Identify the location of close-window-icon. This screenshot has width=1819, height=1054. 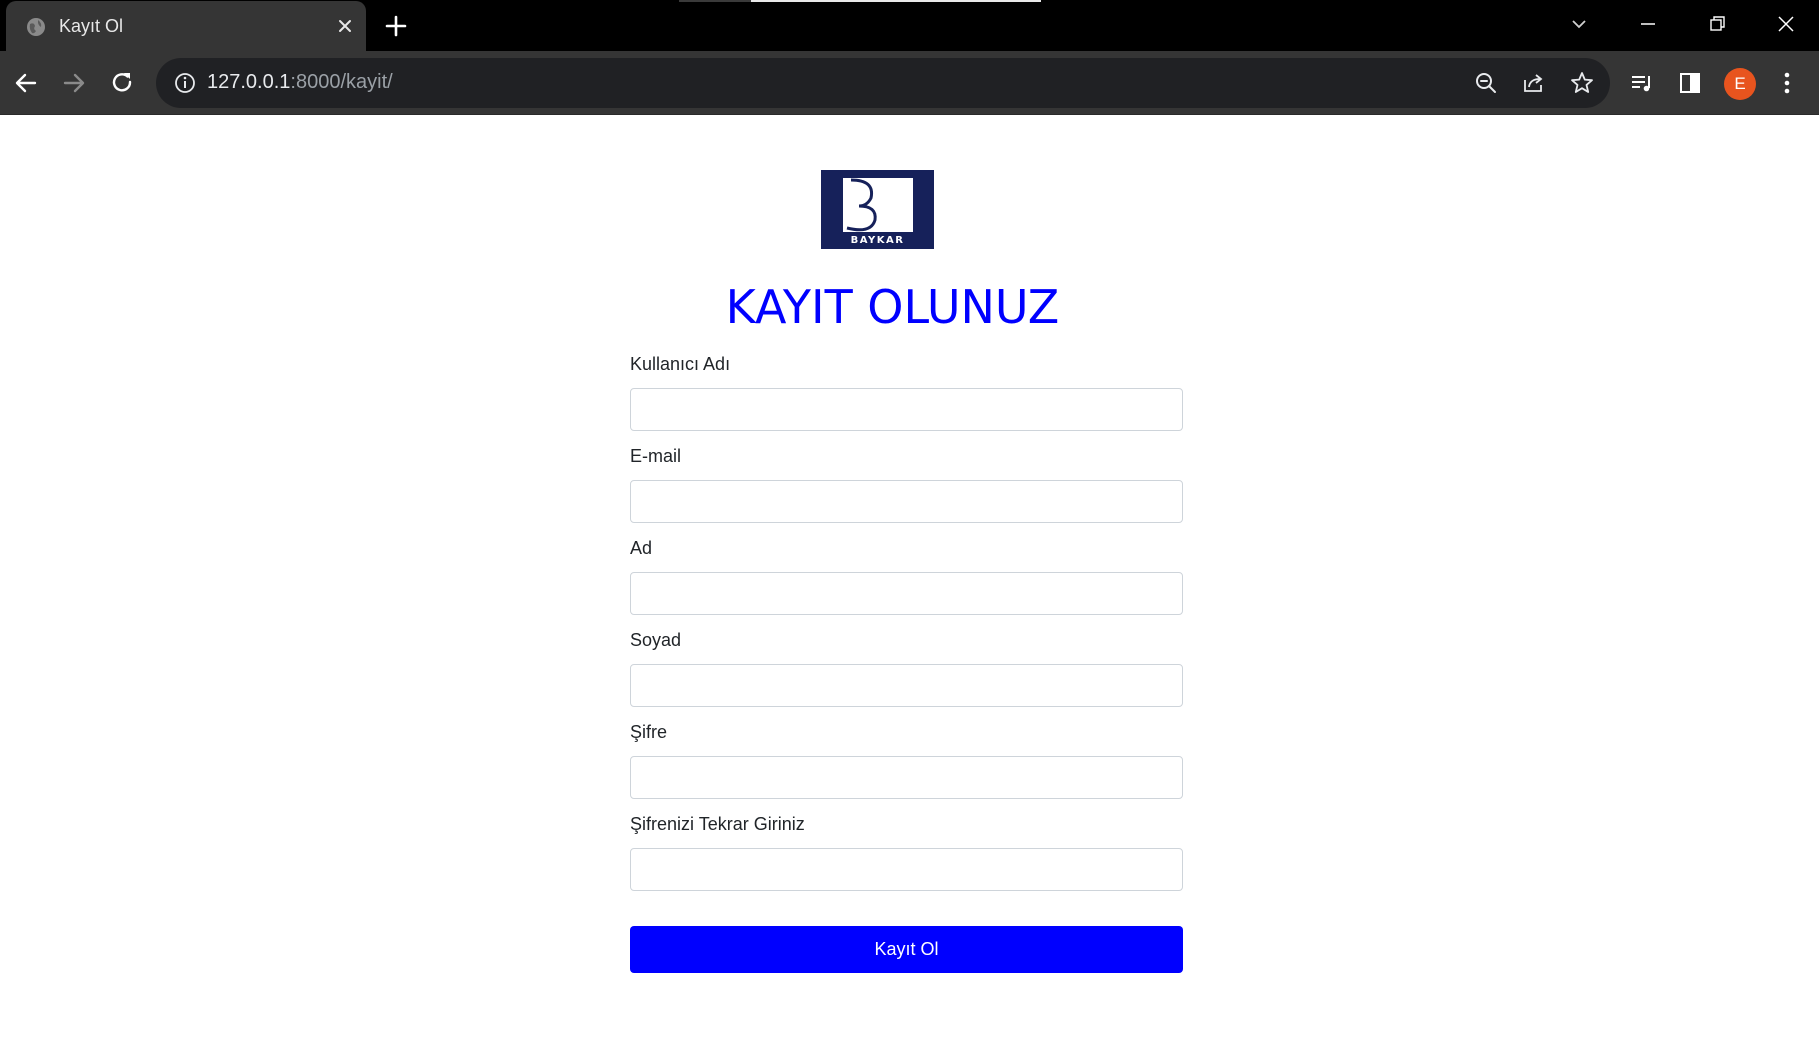
(1786, 24).